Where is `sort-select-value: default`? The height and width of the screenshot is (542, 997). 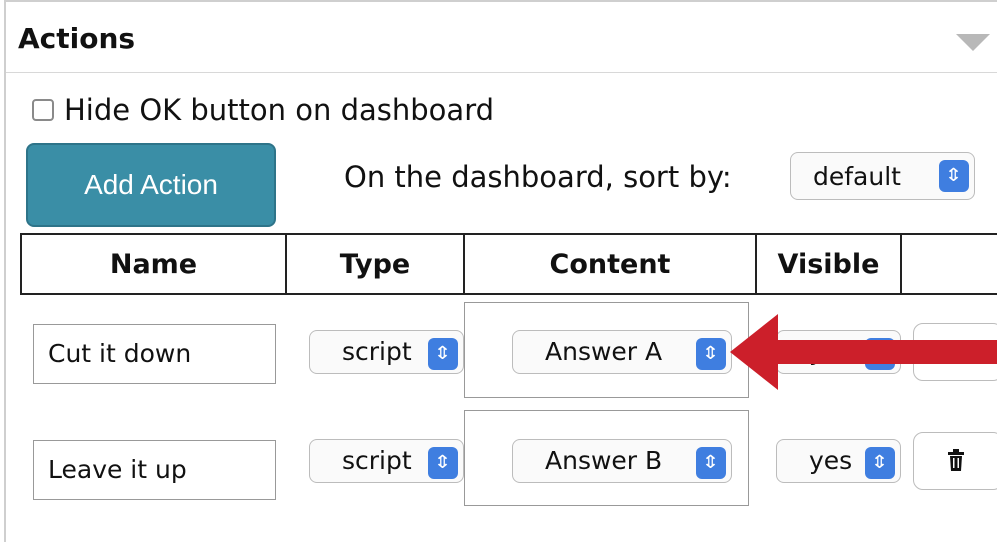
sort-select-value: default is located at coordinates (857, 176).